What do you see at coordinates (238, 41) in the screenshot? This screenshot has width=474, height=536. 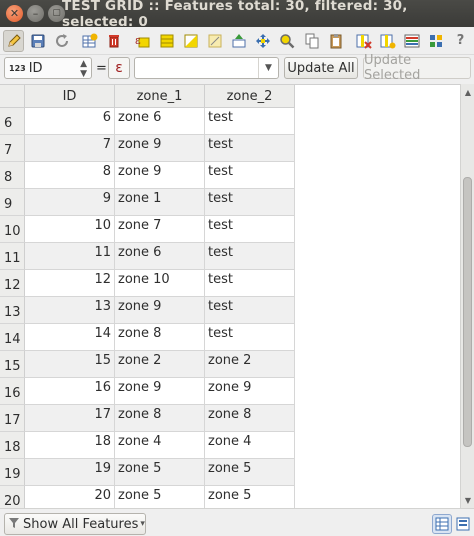 I see `move-selection-to-top-button` at bounding box center [238, 41].